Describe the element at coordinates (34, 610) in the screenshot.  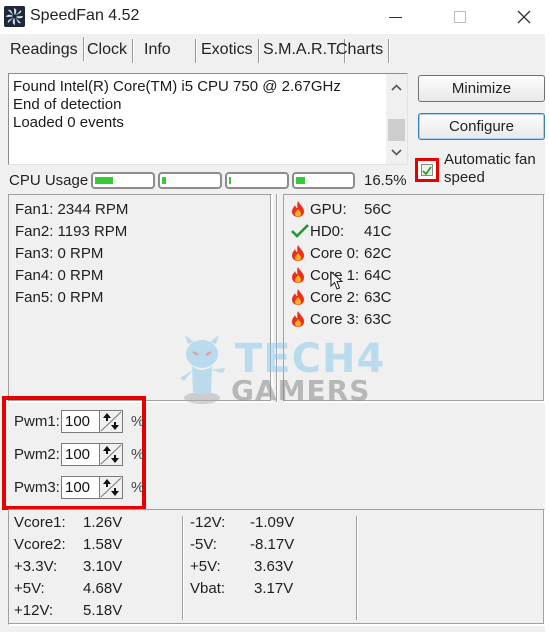
I see `voltage-name: +12V:` at that location.